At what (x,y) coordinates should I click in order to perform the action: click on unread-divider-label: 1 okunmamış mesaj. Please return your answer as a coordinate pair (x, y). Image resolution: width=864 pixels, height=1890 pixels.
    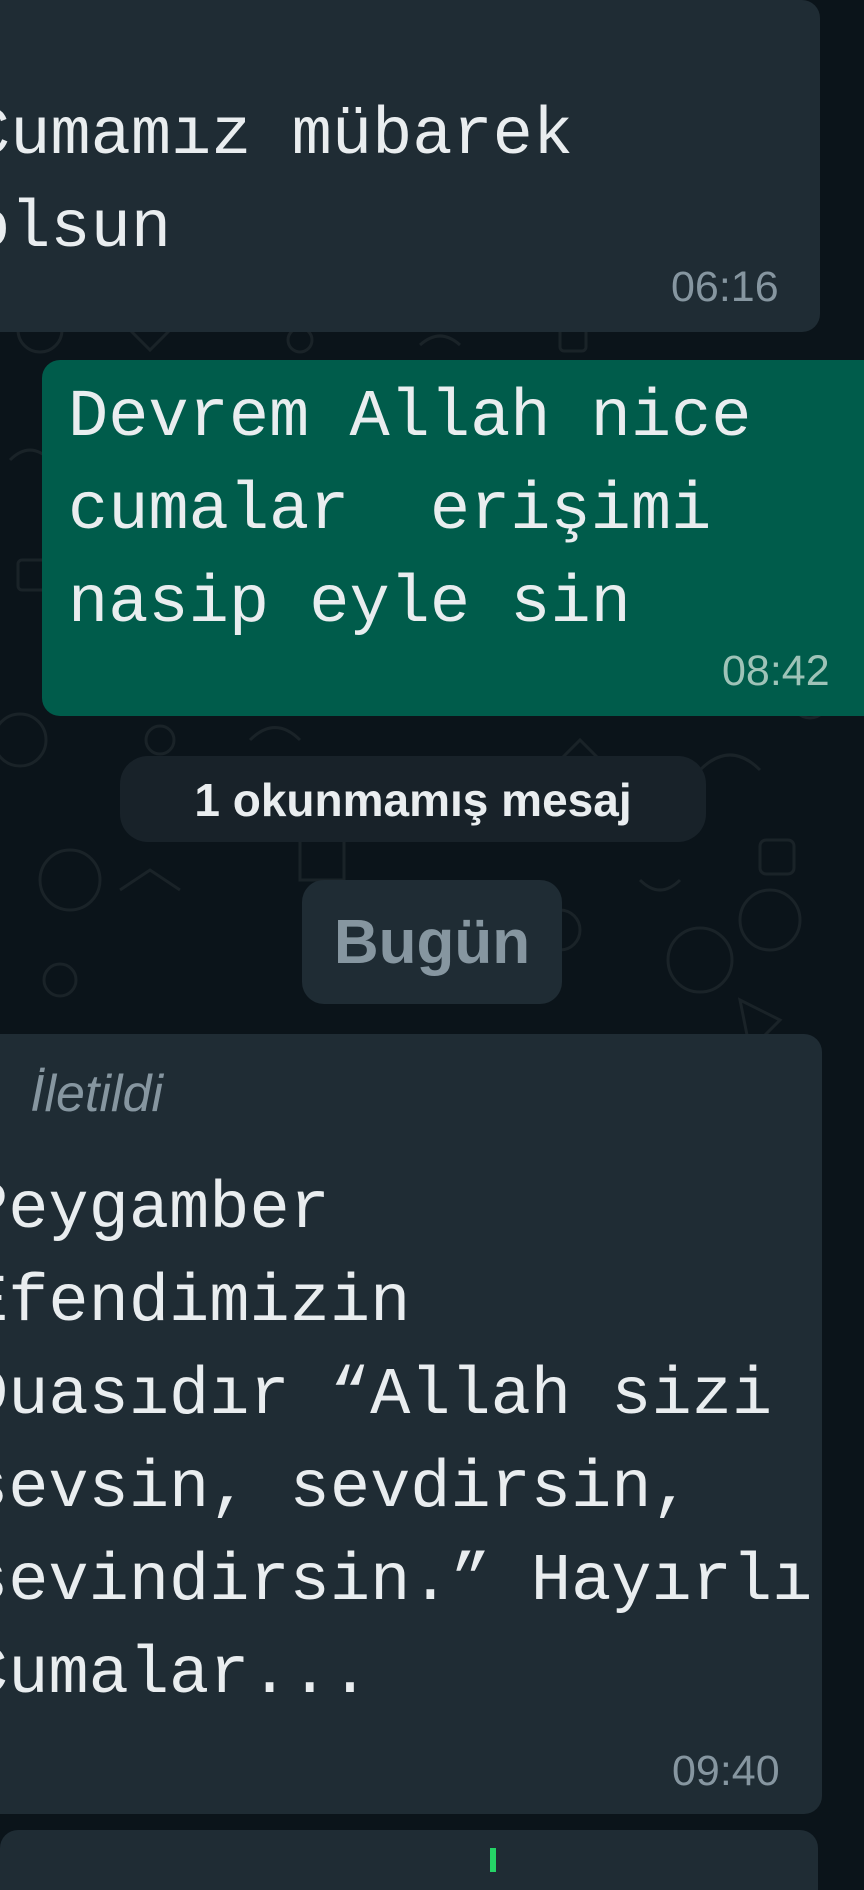
    Looking at the image, I should click on (413, 800).